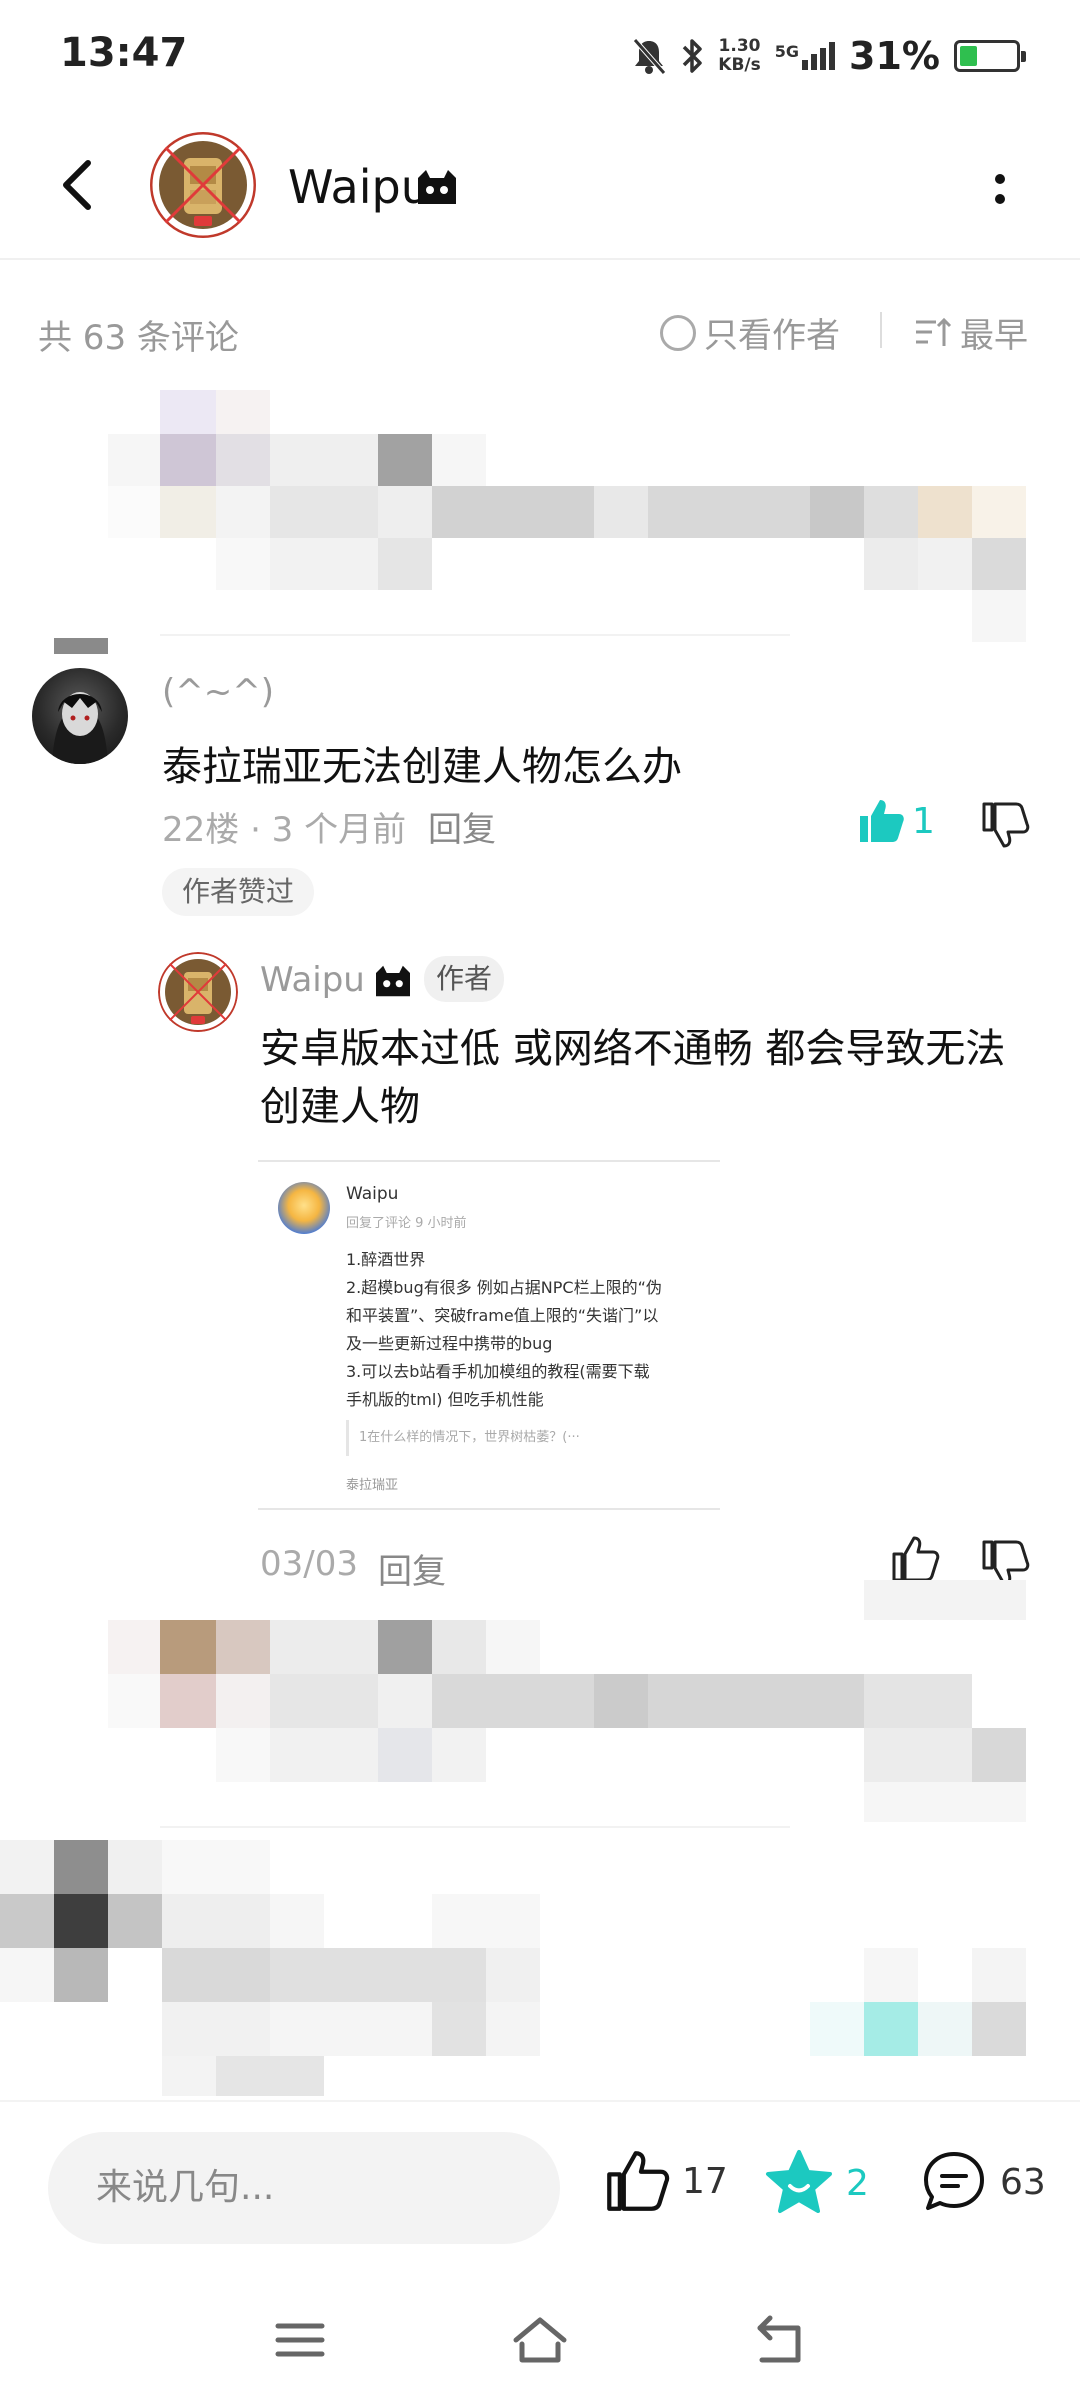 The height and width of the screenshot is (2400, 1080). I want to click on comment-user-name: (^~^), so click(218, 692).